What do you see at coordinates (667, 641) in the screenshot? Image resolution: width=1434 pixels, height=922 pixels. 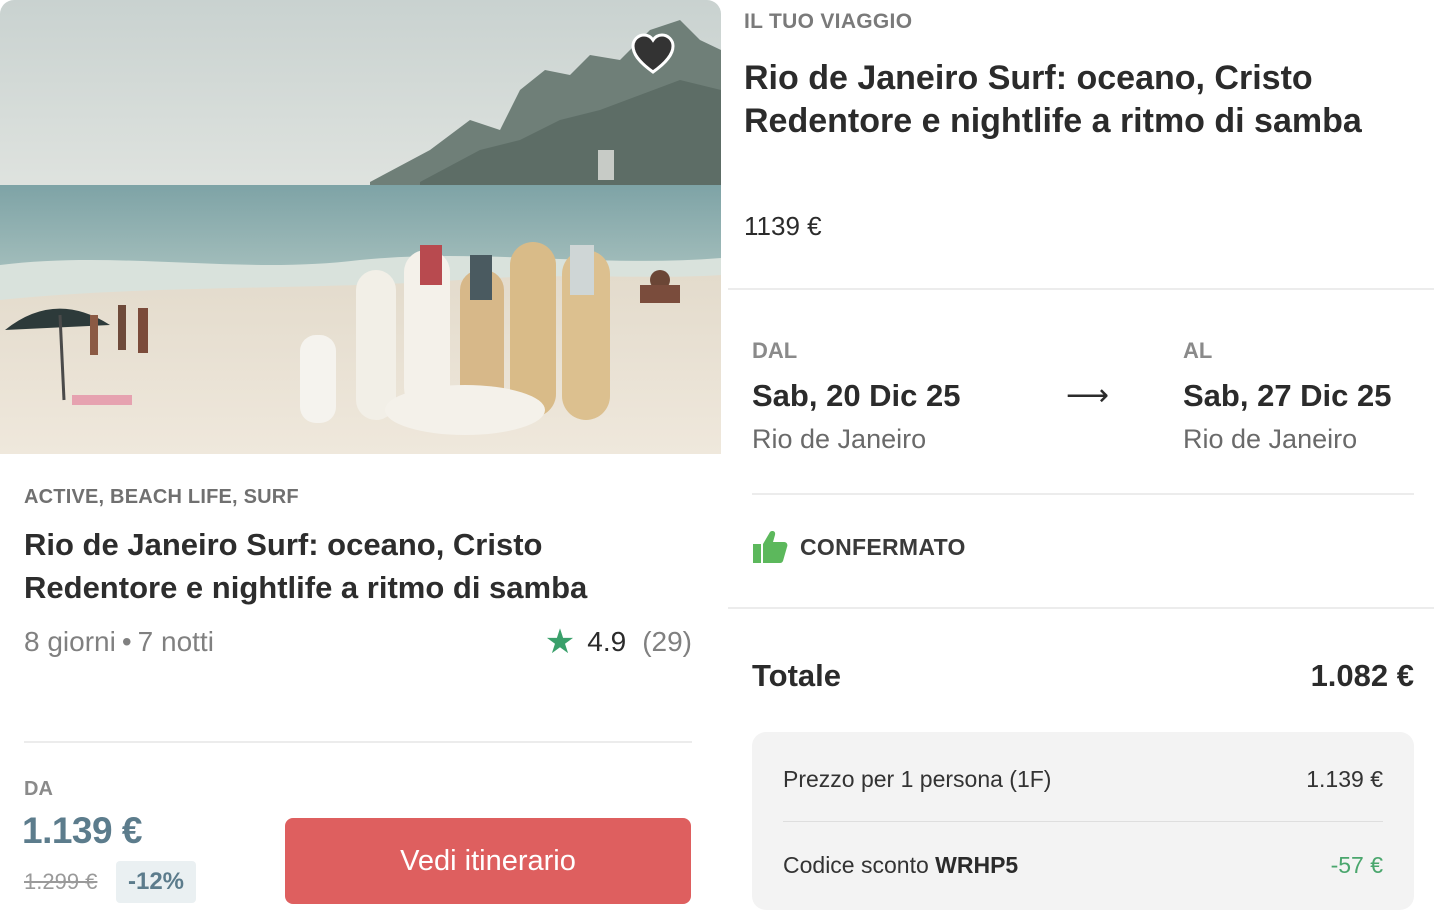 I see `rating-count: (29)` at bounding box center [667, 641].